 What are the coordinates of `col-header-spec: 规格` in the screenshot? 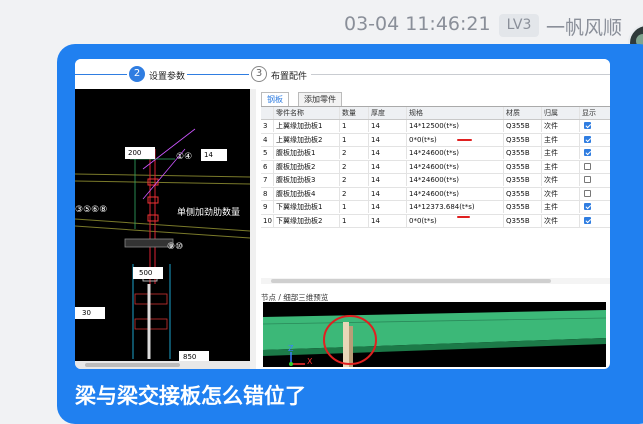 It's located at (455, 113).